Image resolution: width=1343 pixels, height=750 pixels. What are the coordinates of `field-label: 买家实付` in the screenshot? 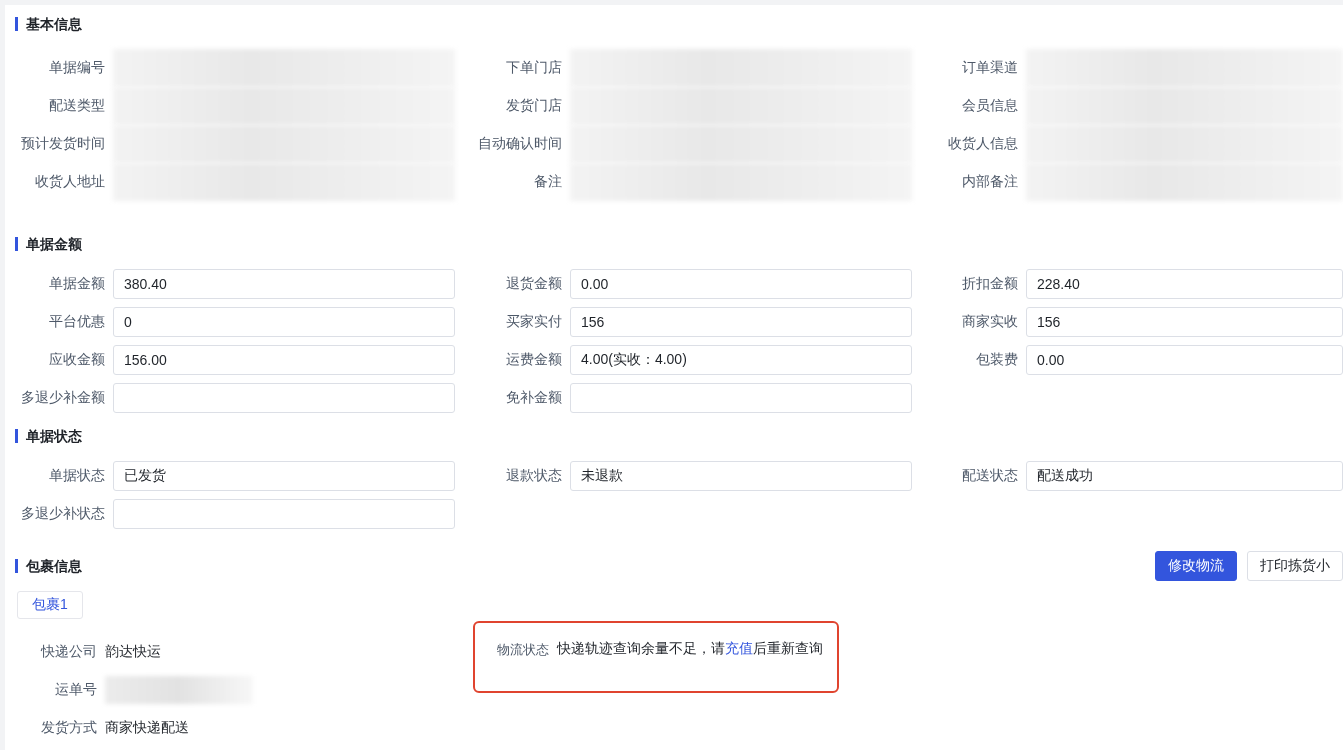 It's located at (533, 321).